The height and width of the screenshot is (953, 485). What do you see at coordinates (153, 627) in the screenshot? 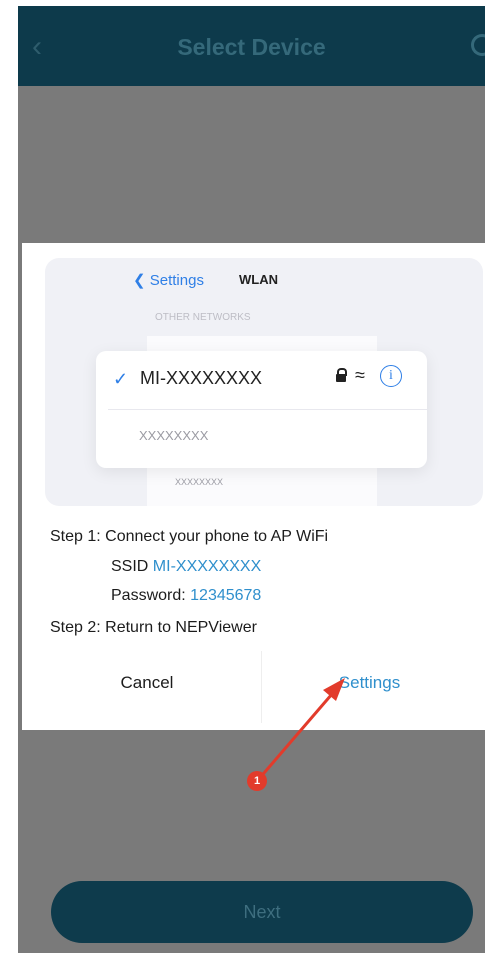
I see `step-2-text: Step 2: Return to NEPViewer` at bounding box center [153, 627].